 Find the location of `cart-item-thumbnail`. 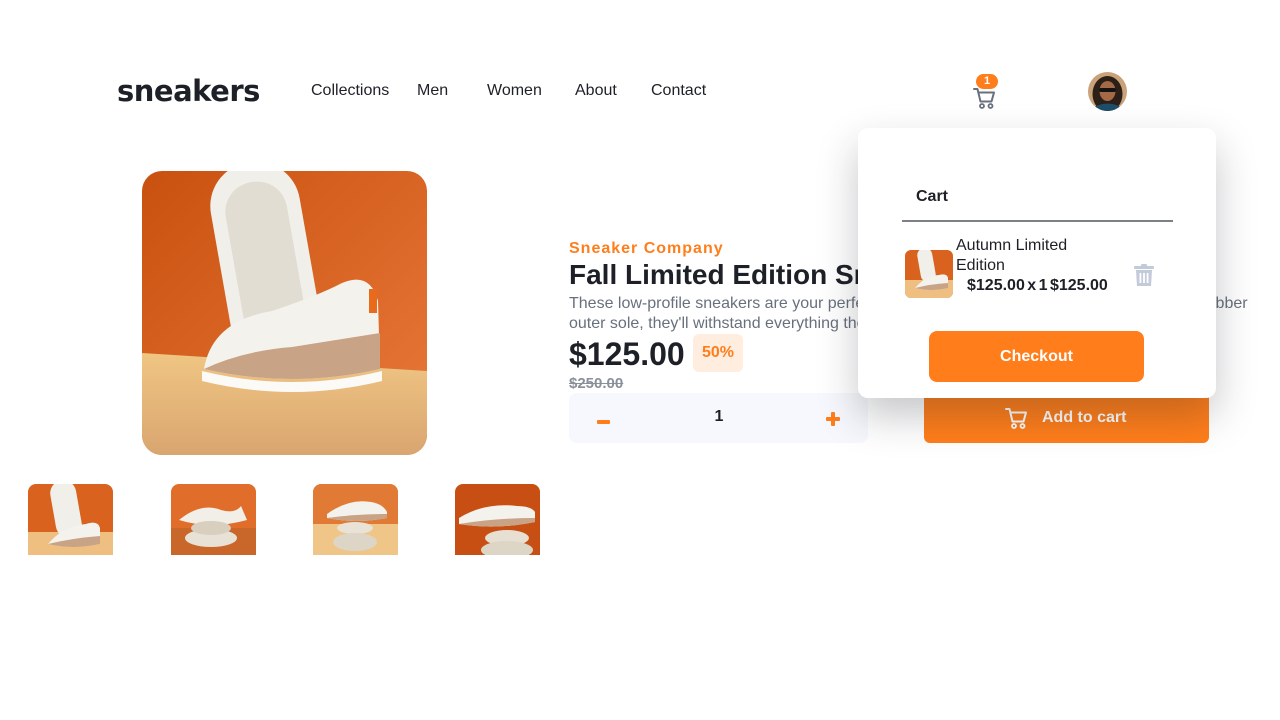

cart-item-thumbnail is located at coordinates (929, 274).